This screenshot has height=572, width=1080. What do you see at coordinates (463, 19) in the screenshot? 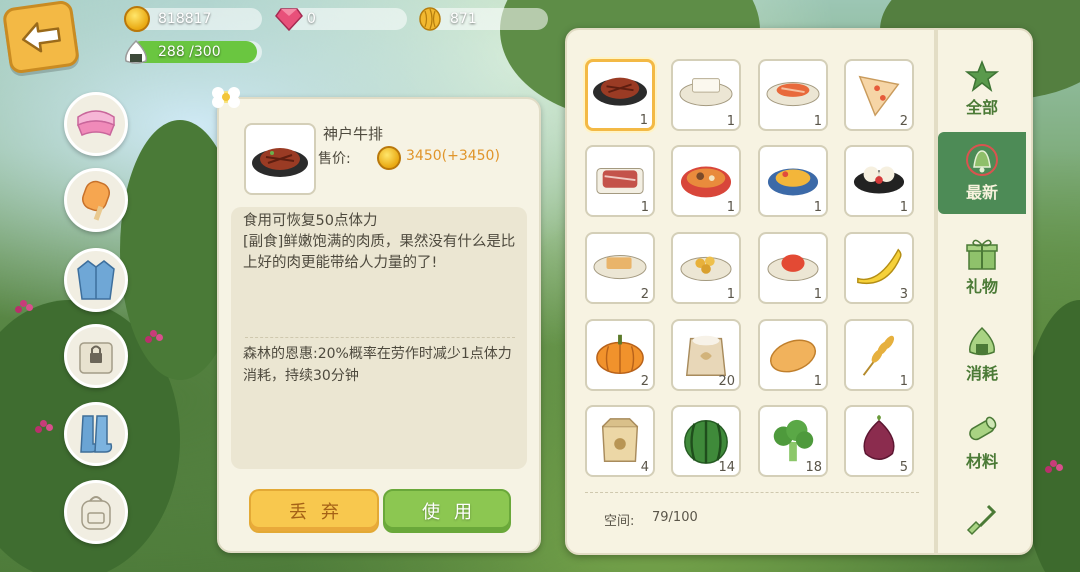
I see `seed-amount: 871` at bounding box center [463, 19].